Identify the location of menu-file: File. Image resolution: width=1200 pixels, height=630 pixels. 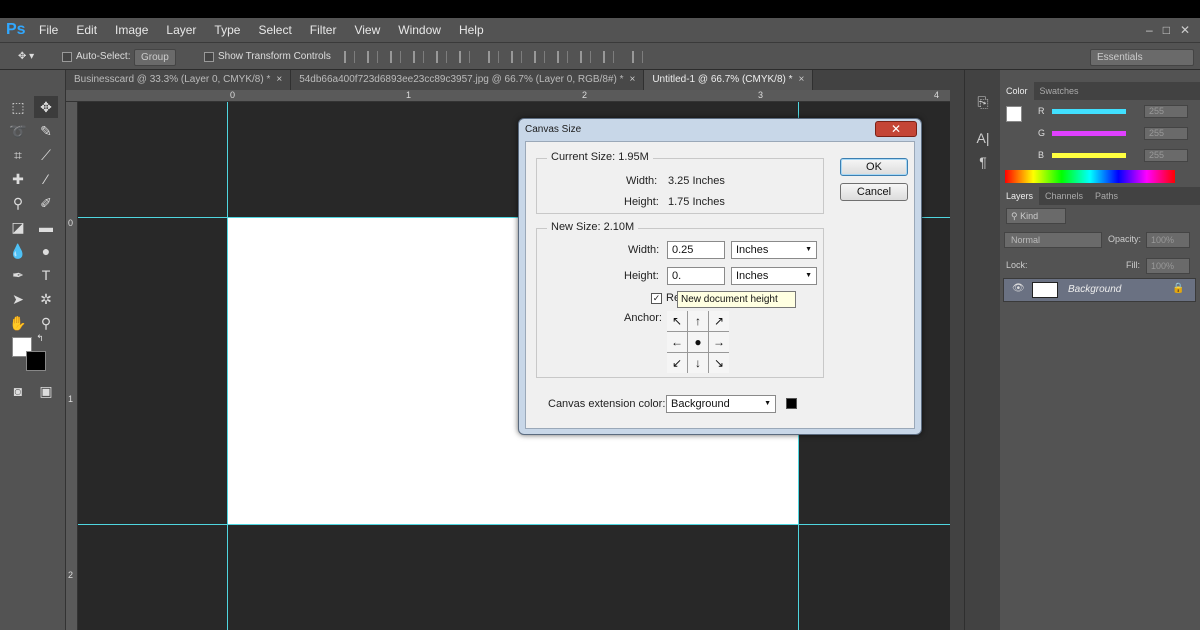
(48, 30).